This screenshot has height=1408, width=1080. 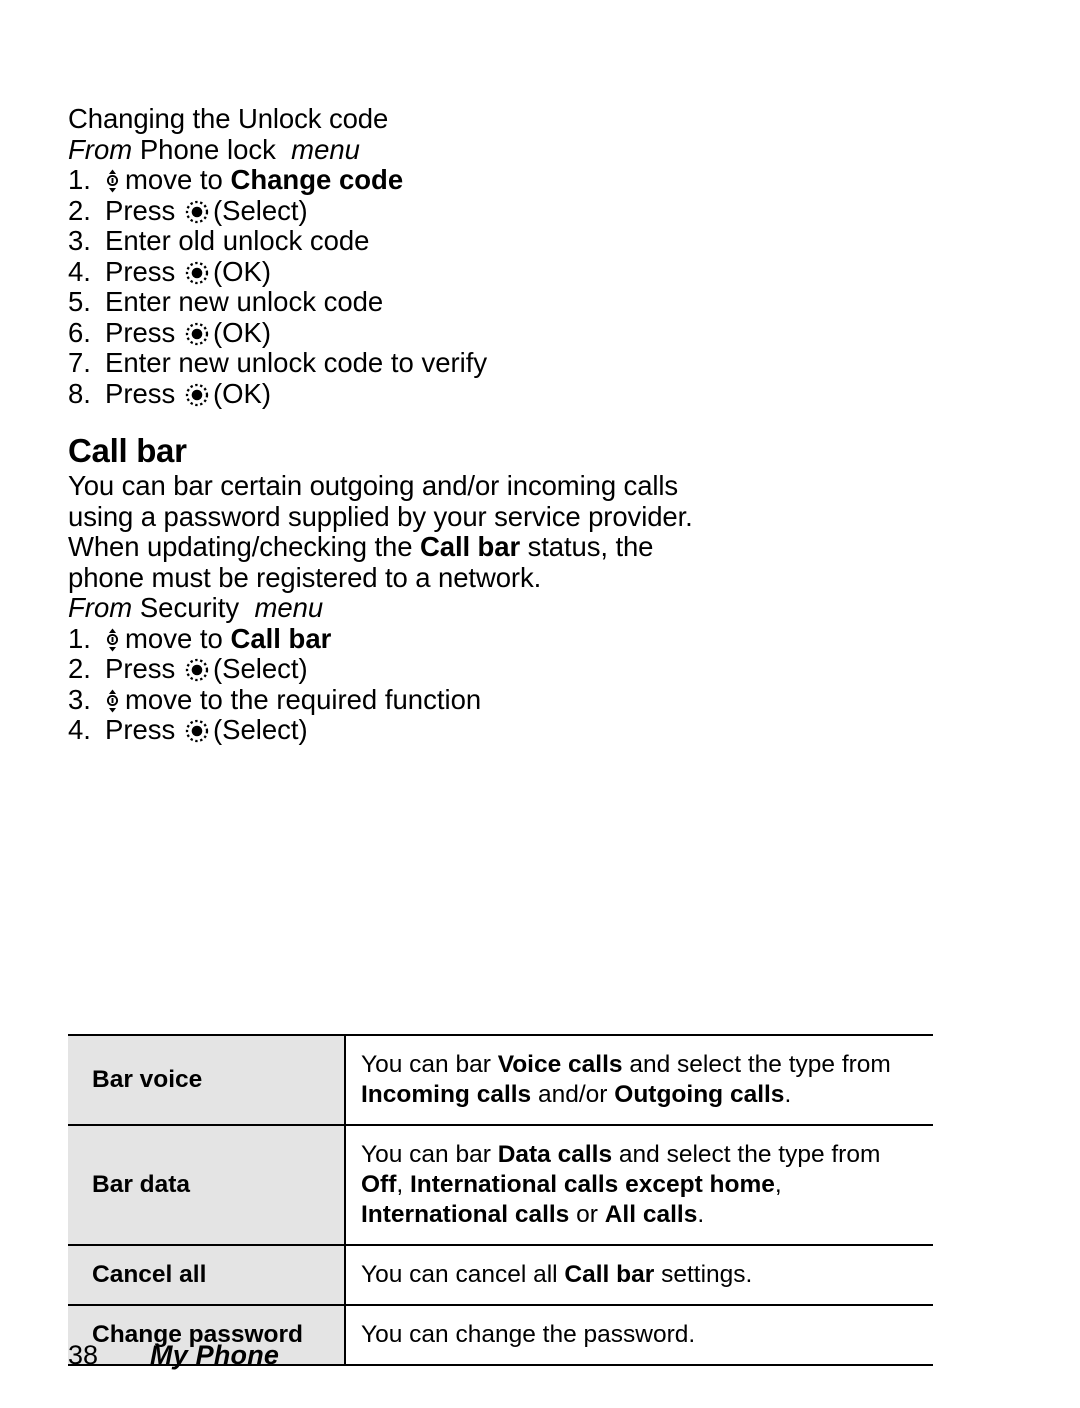 I want to click on body-text: When updating/checking the, so click(x=244, y=546).